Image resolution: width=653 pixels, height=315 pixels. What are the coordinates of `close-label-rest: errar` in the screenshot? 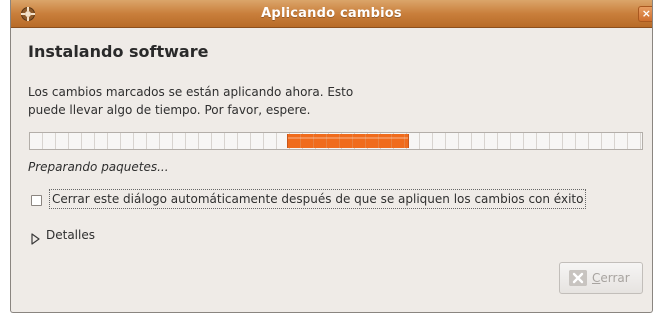 It's located at (615, 278).